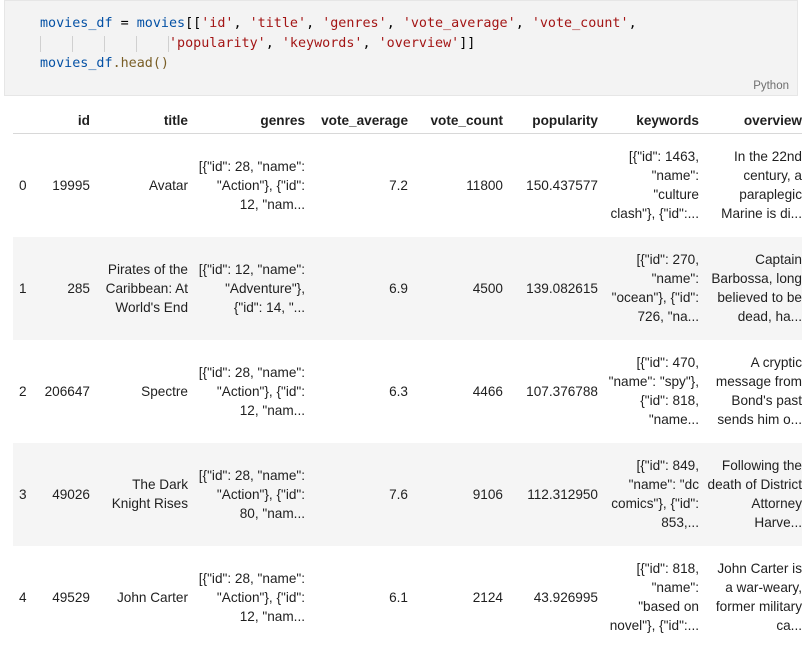  What do you see at coordinates (147, 185) in the screenshot?
I see `cell-title: Avatar` at bounding box center [147, 185].